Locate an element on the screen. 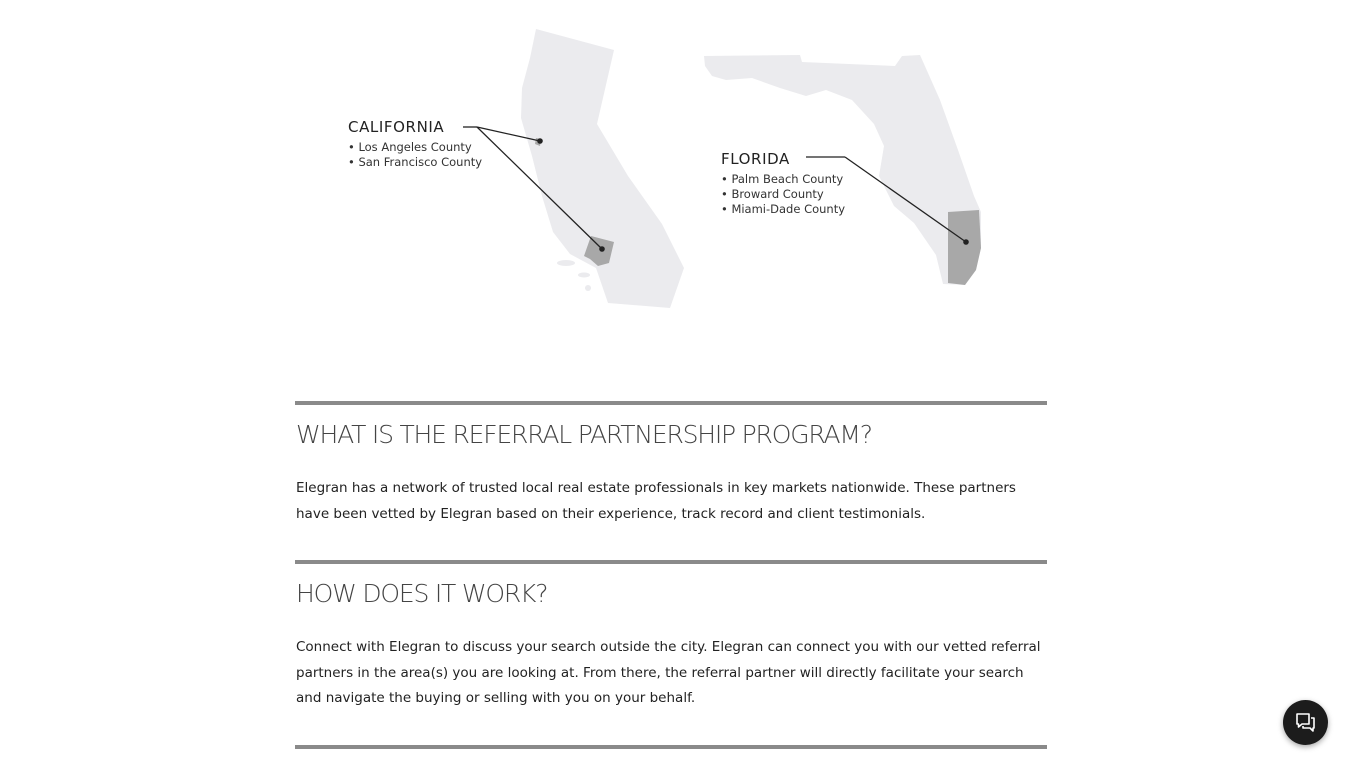 This screenshot has height=763, width=1345. california-title: CALIFORNIA is located at coordinates (396, 127).